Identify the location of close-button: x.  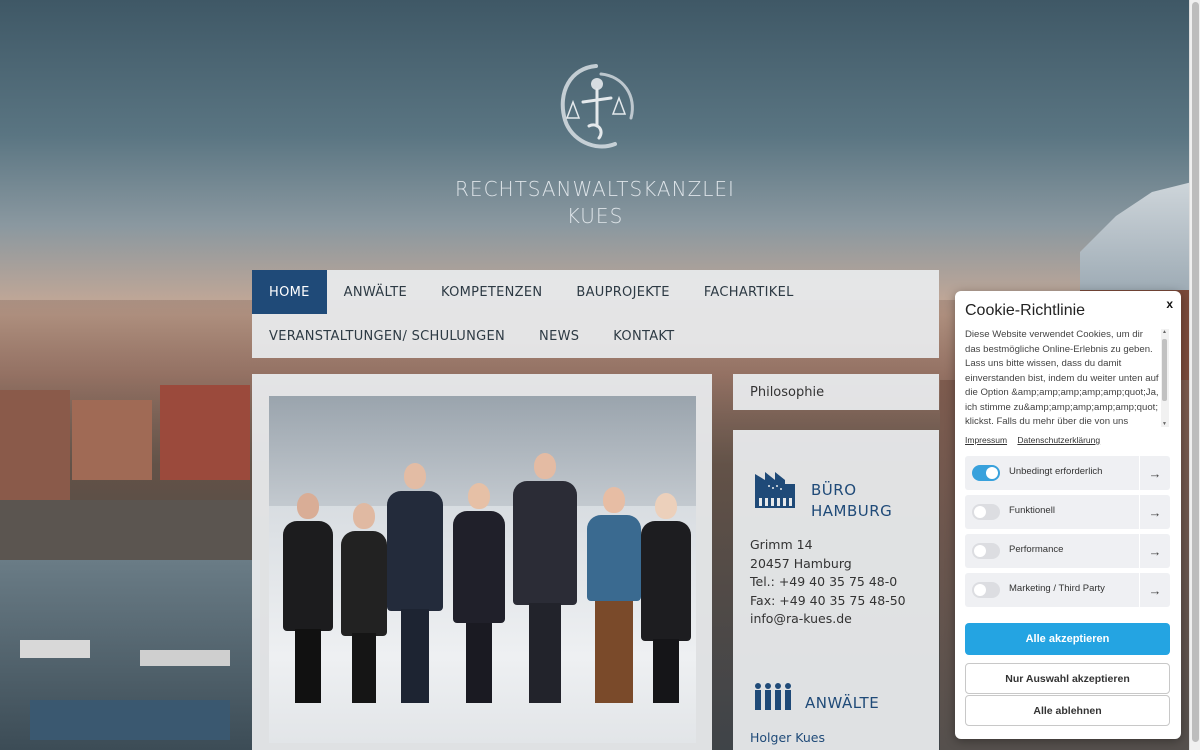
(1169, 304).